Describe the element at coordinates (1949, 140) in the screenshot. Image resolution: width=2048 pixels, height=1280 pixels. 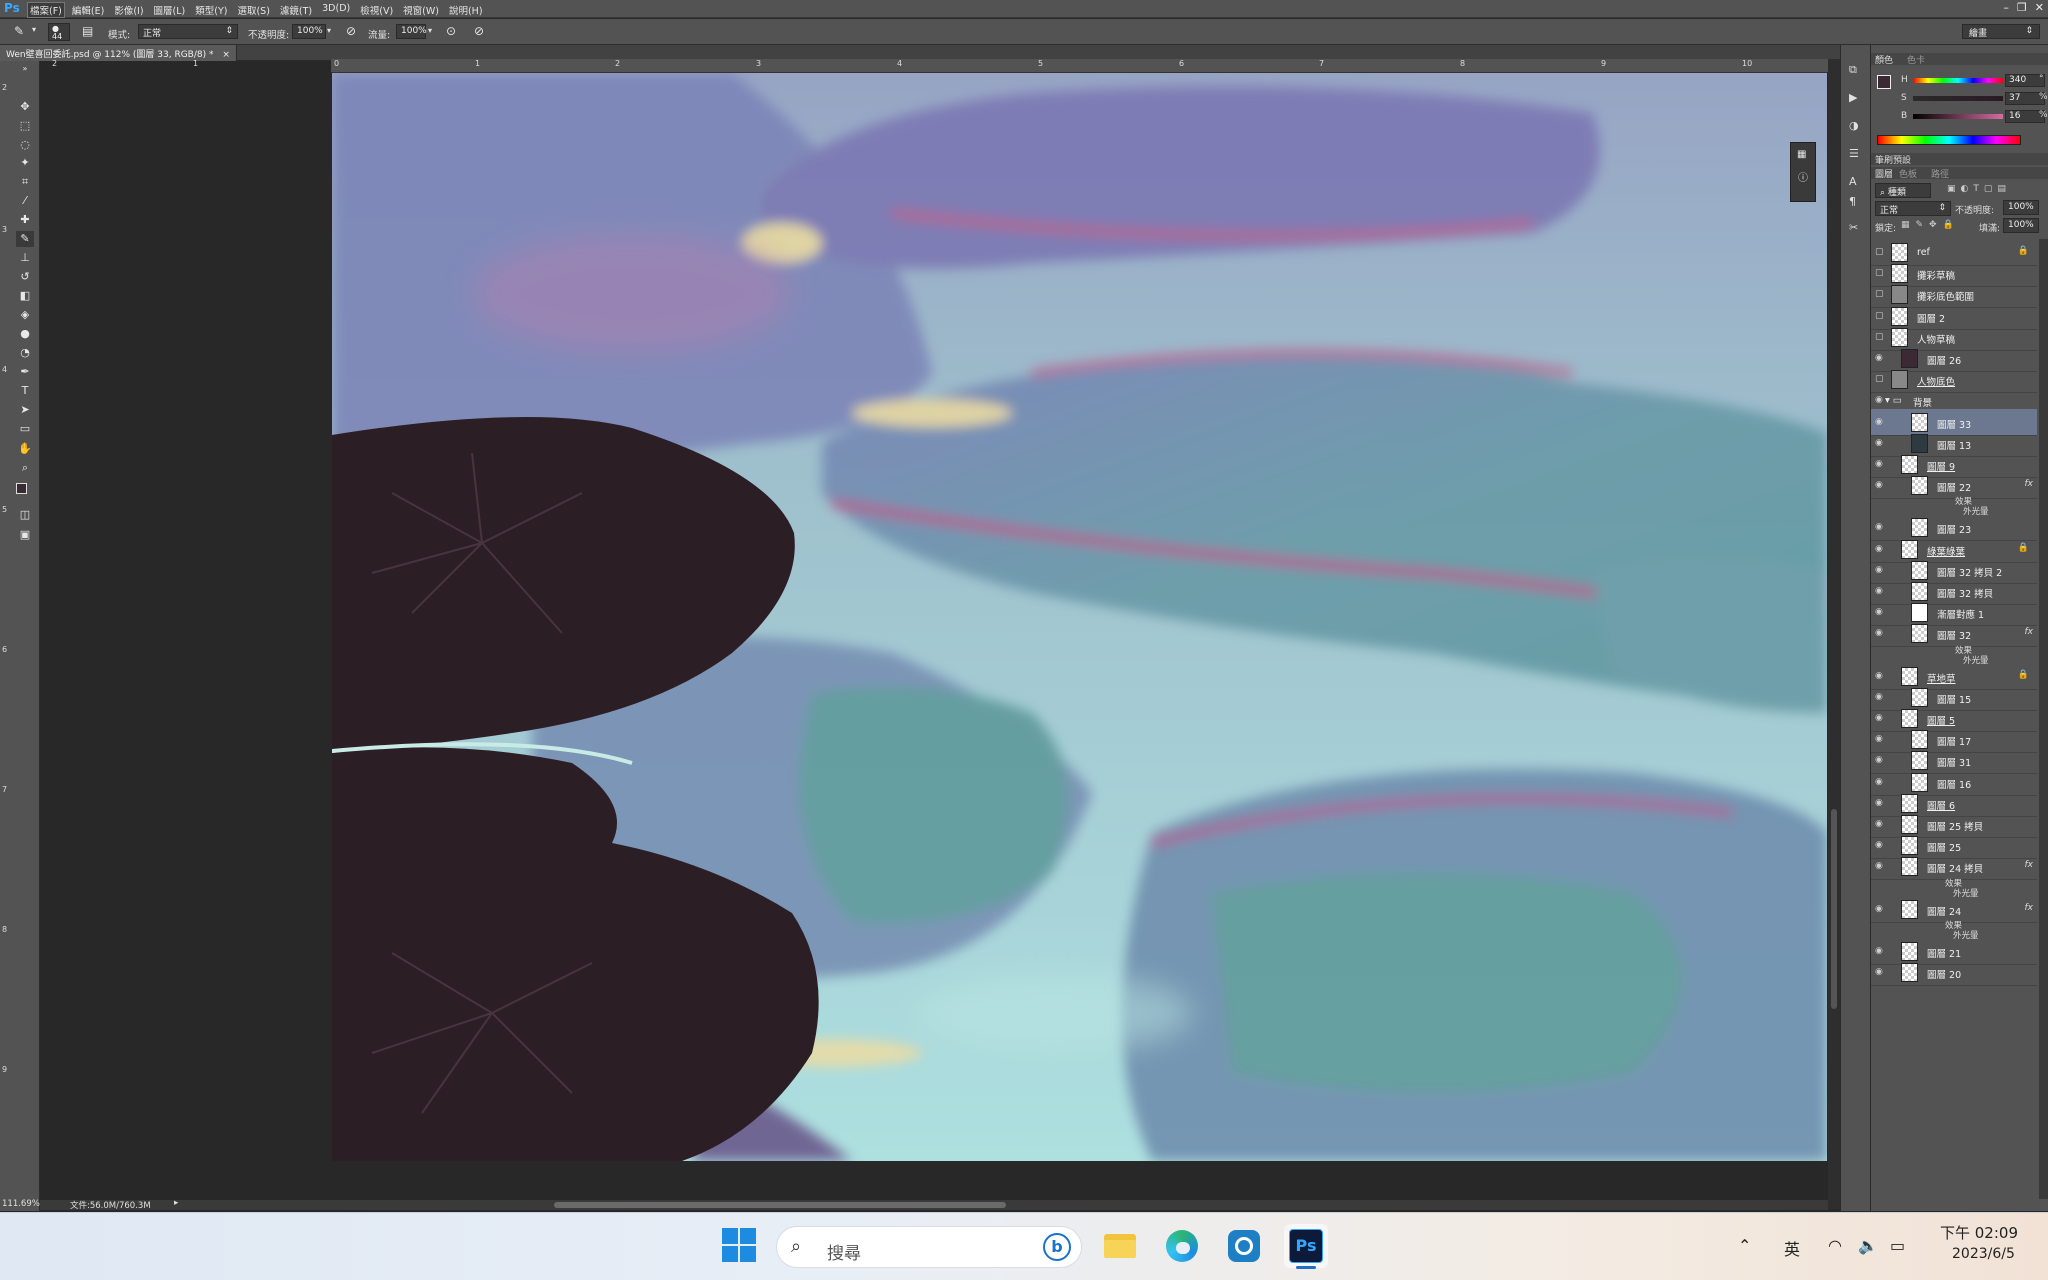
I see `color-spectrum-bar` at that location.